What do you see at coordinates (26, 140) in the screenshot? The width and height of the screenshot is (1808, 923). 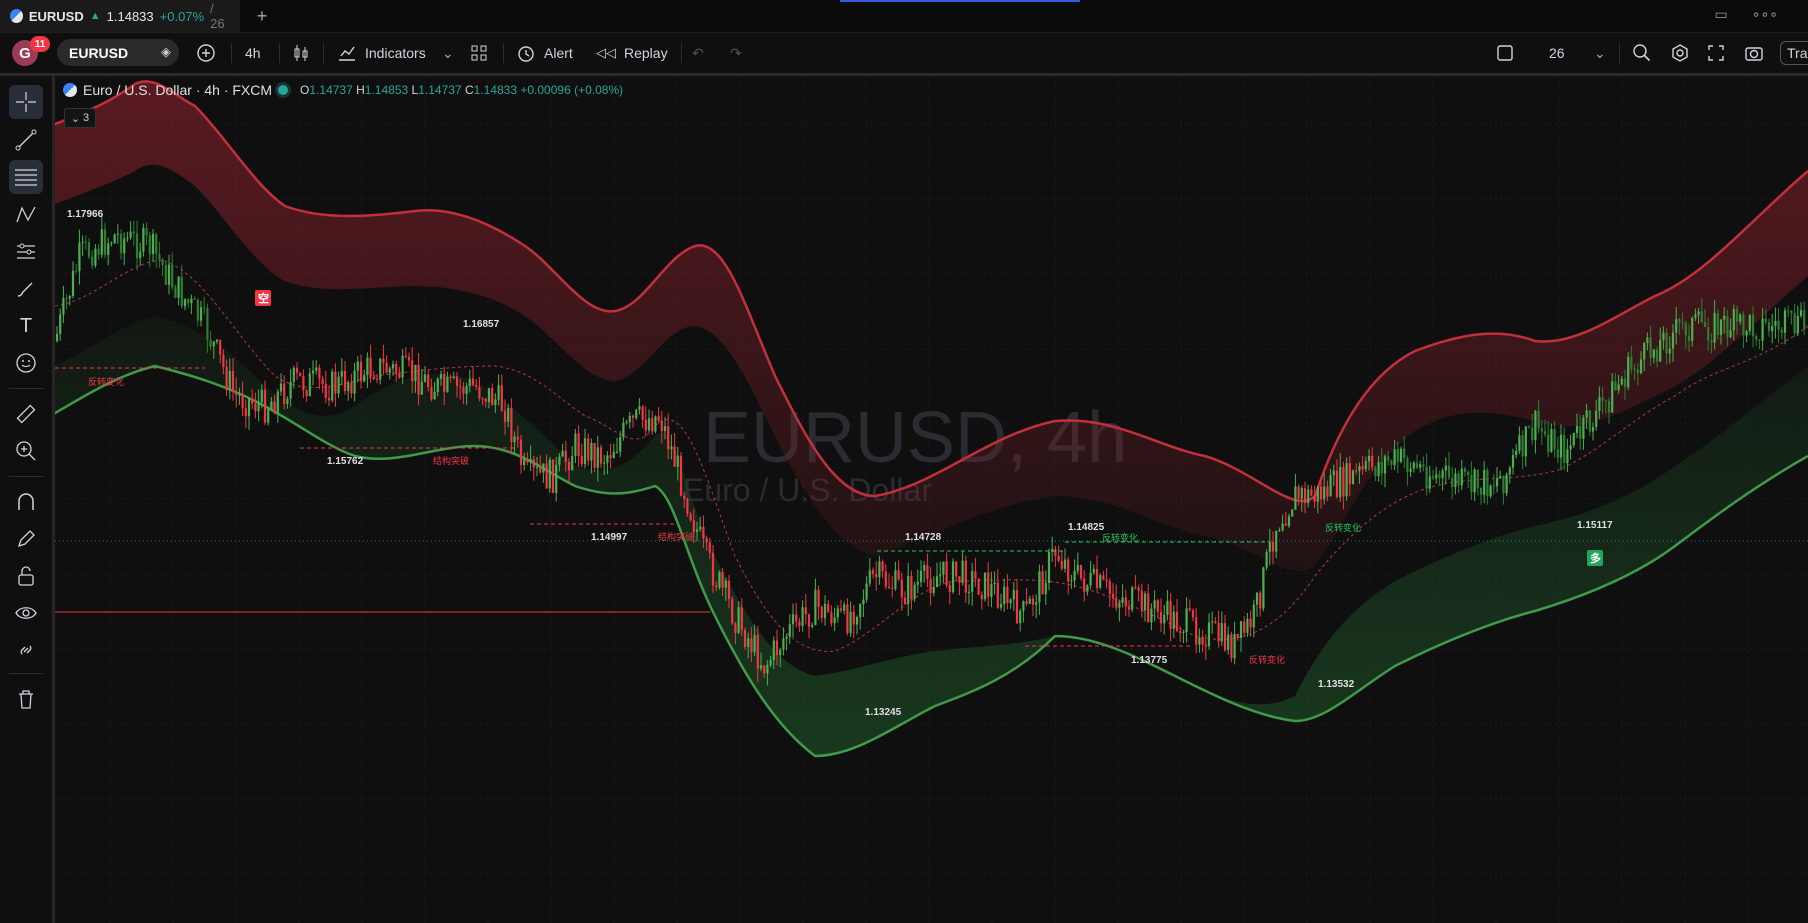 I see `trend-line-icon` at bounding box center [26, 140].